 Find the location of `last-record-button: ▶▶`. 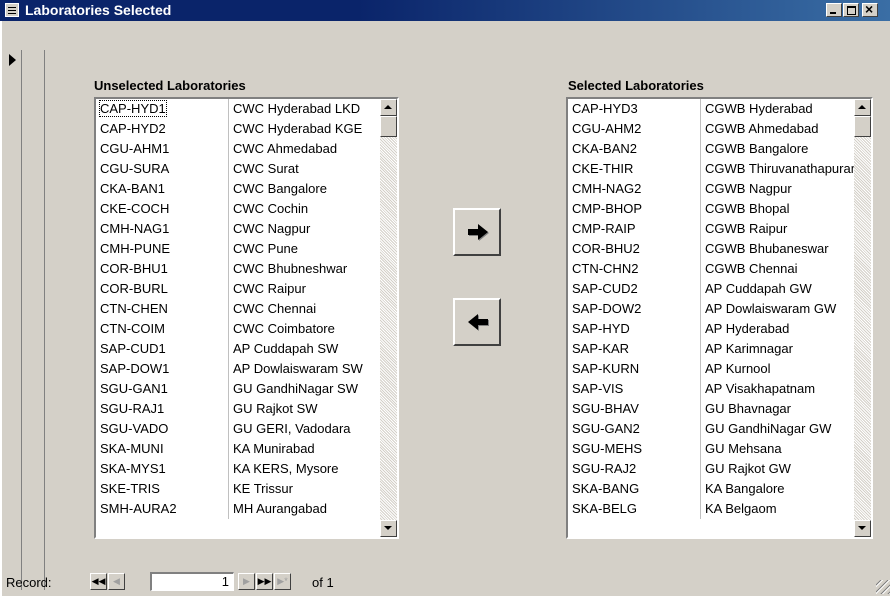

last-record-button: ▶▶ is located at coordinates (264, 581).